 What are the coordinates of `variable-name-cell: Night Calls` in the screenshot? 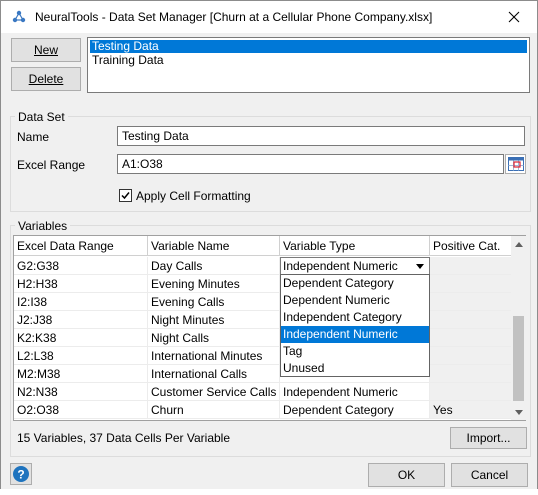 It's located at (214, 338).